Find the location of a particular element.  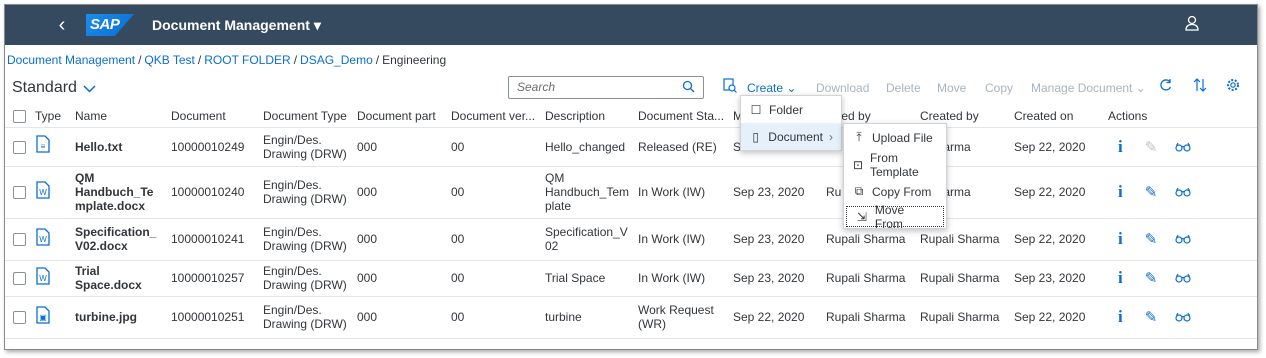

copy-from-label: Copy From is located at coordinates (902, 191).